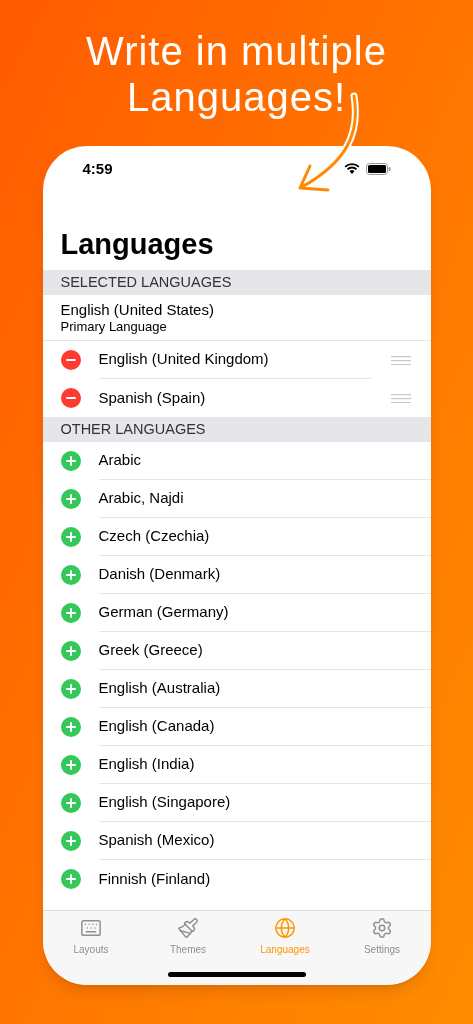  Describe the element at coordinates (154, 536) in the screenshot. I see `language-name: Czech (Czechia)` at that location.